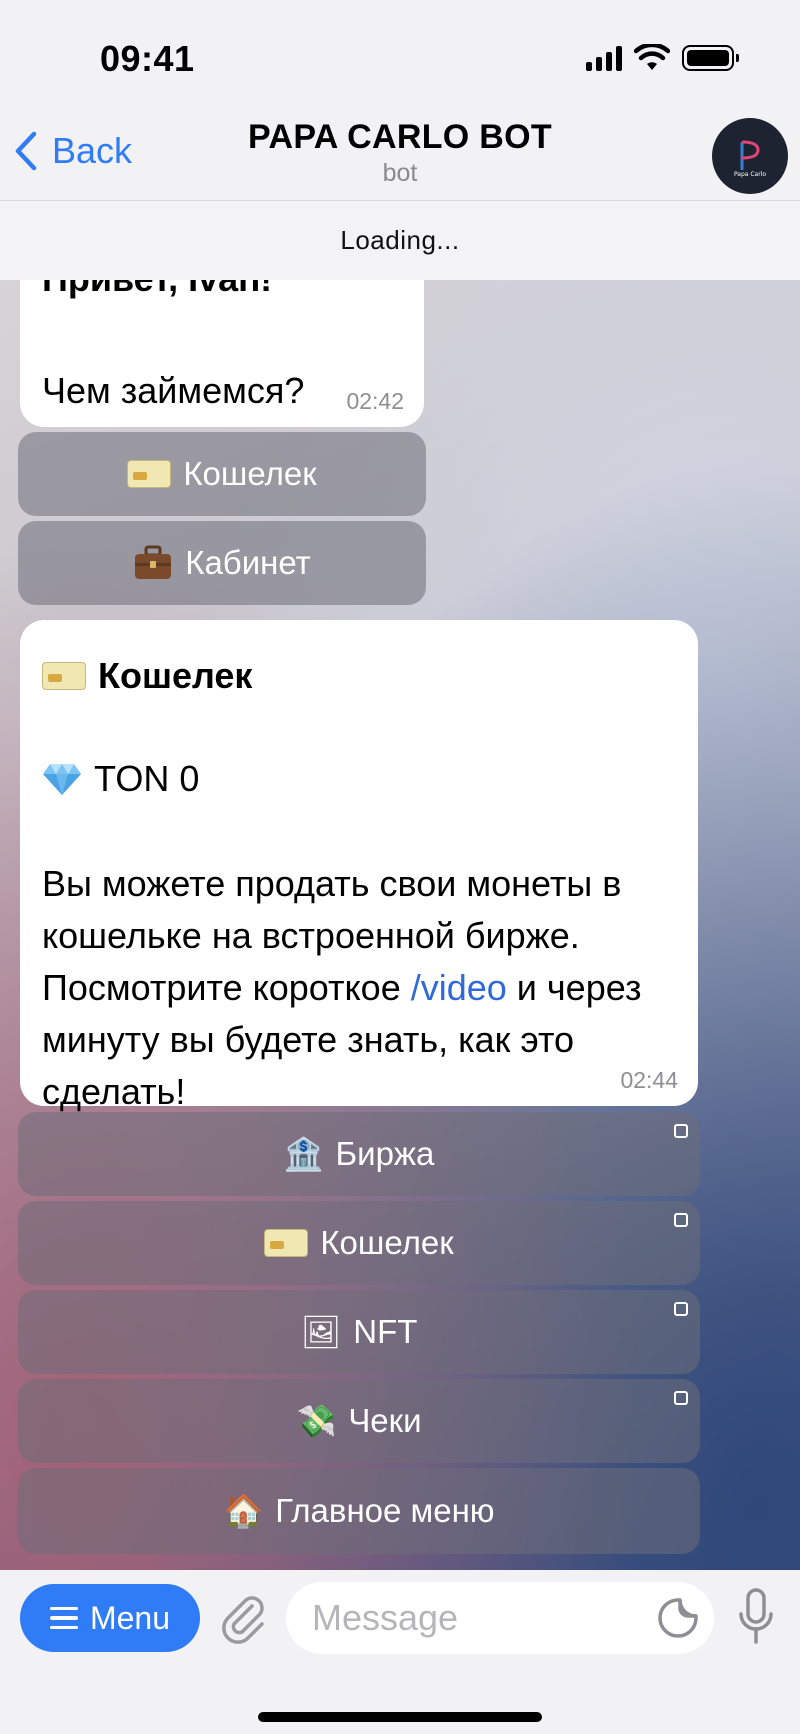 This screenshot has width=800, height=1734. What do you see at coordinates (248, 562) in the screenshot?
I see `inline-button-label: Кабинет` at bounding box center [248, 562].